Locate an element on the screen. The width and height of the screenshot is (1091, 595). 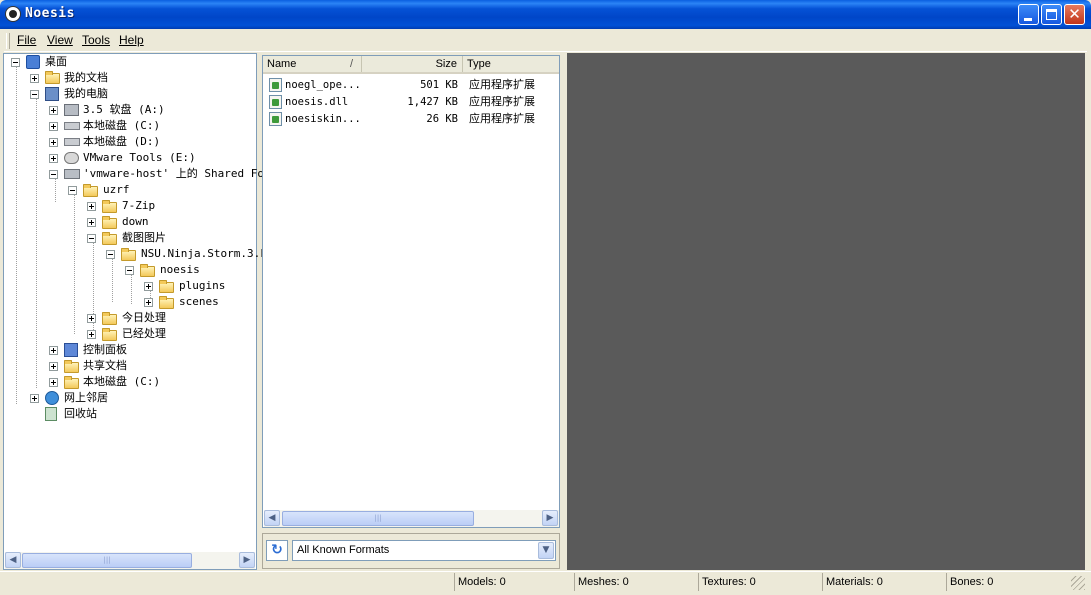
tree-item-label: 回收站 is located at coordinates (80, 413).